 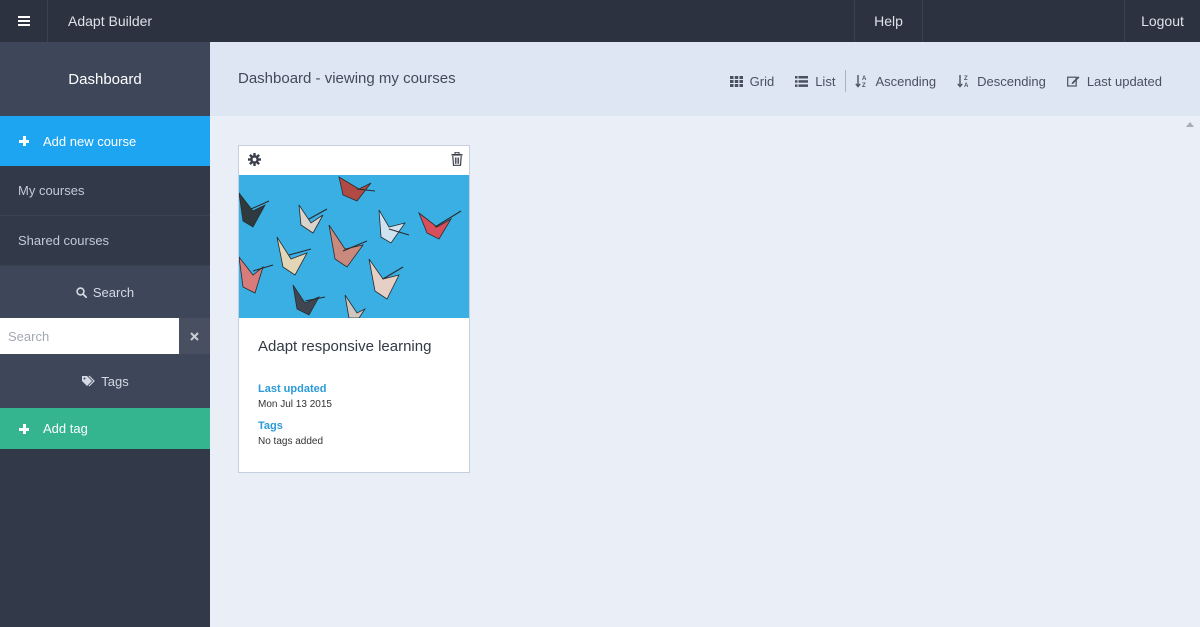 I want to click on tags-section-header: Tags, so click(x=105, y=381).